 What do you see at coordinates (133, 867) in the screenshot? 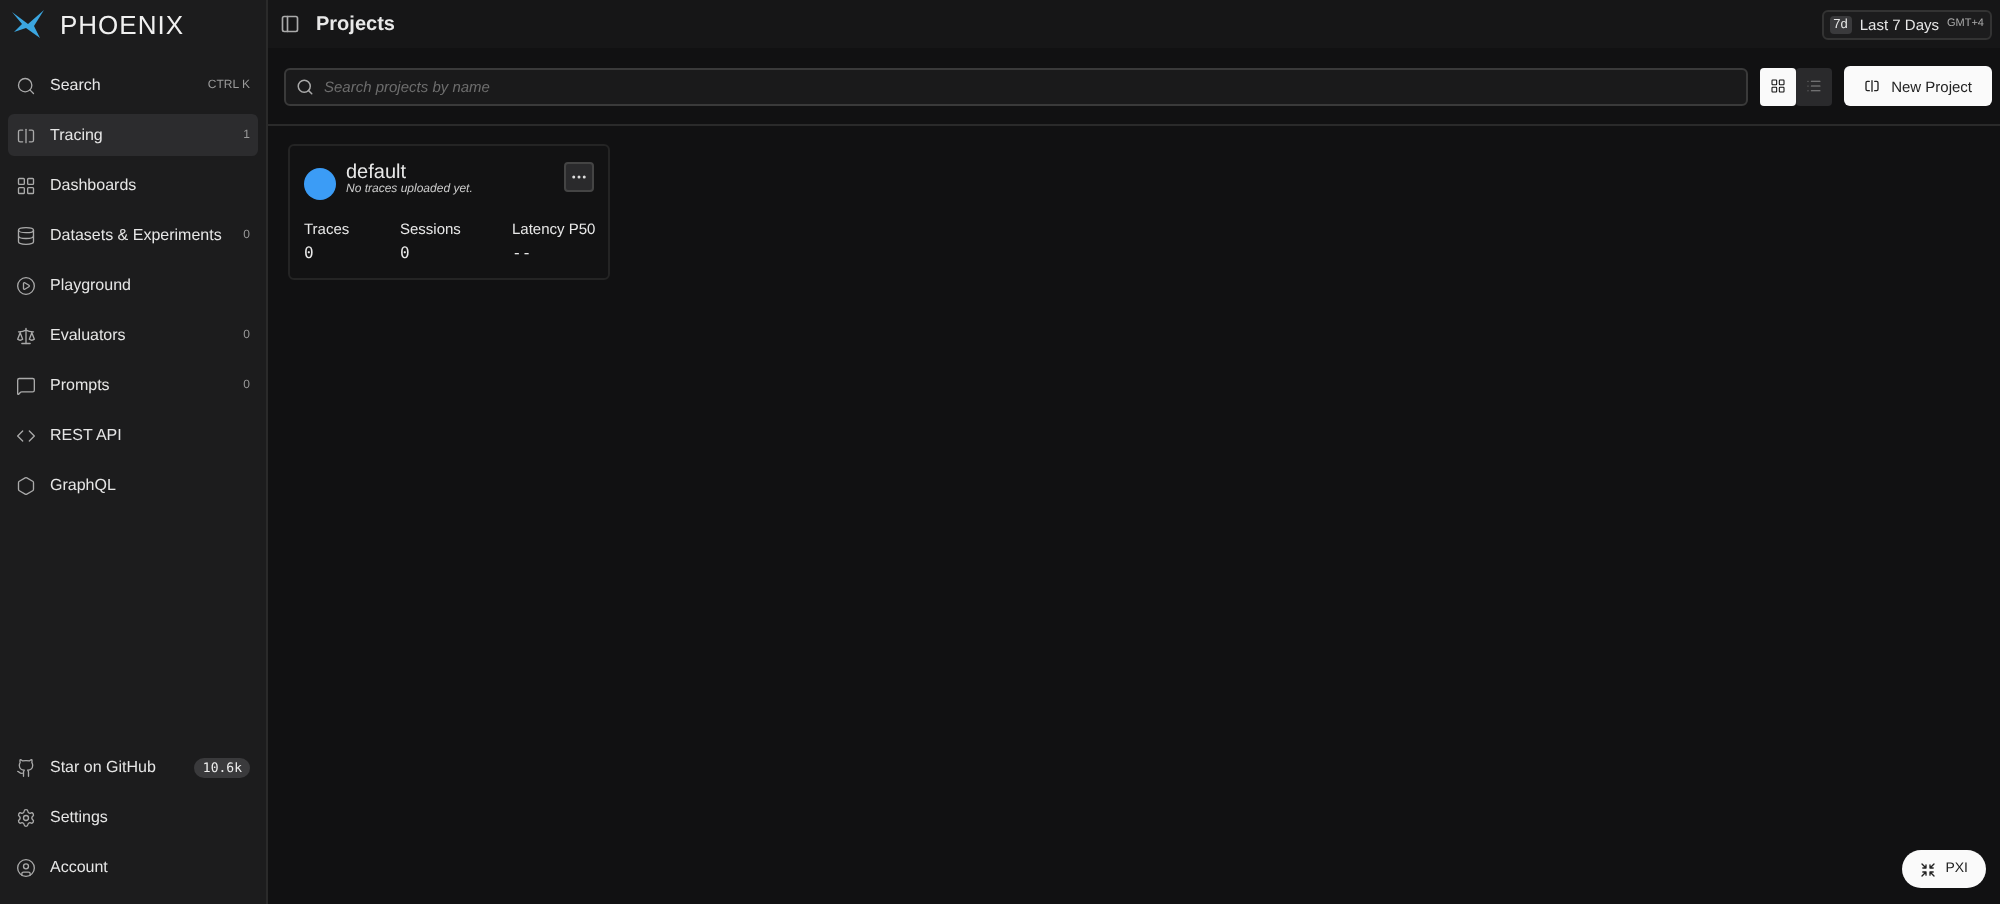
I see `nav-item: Account` at bounding box center [133, 867].